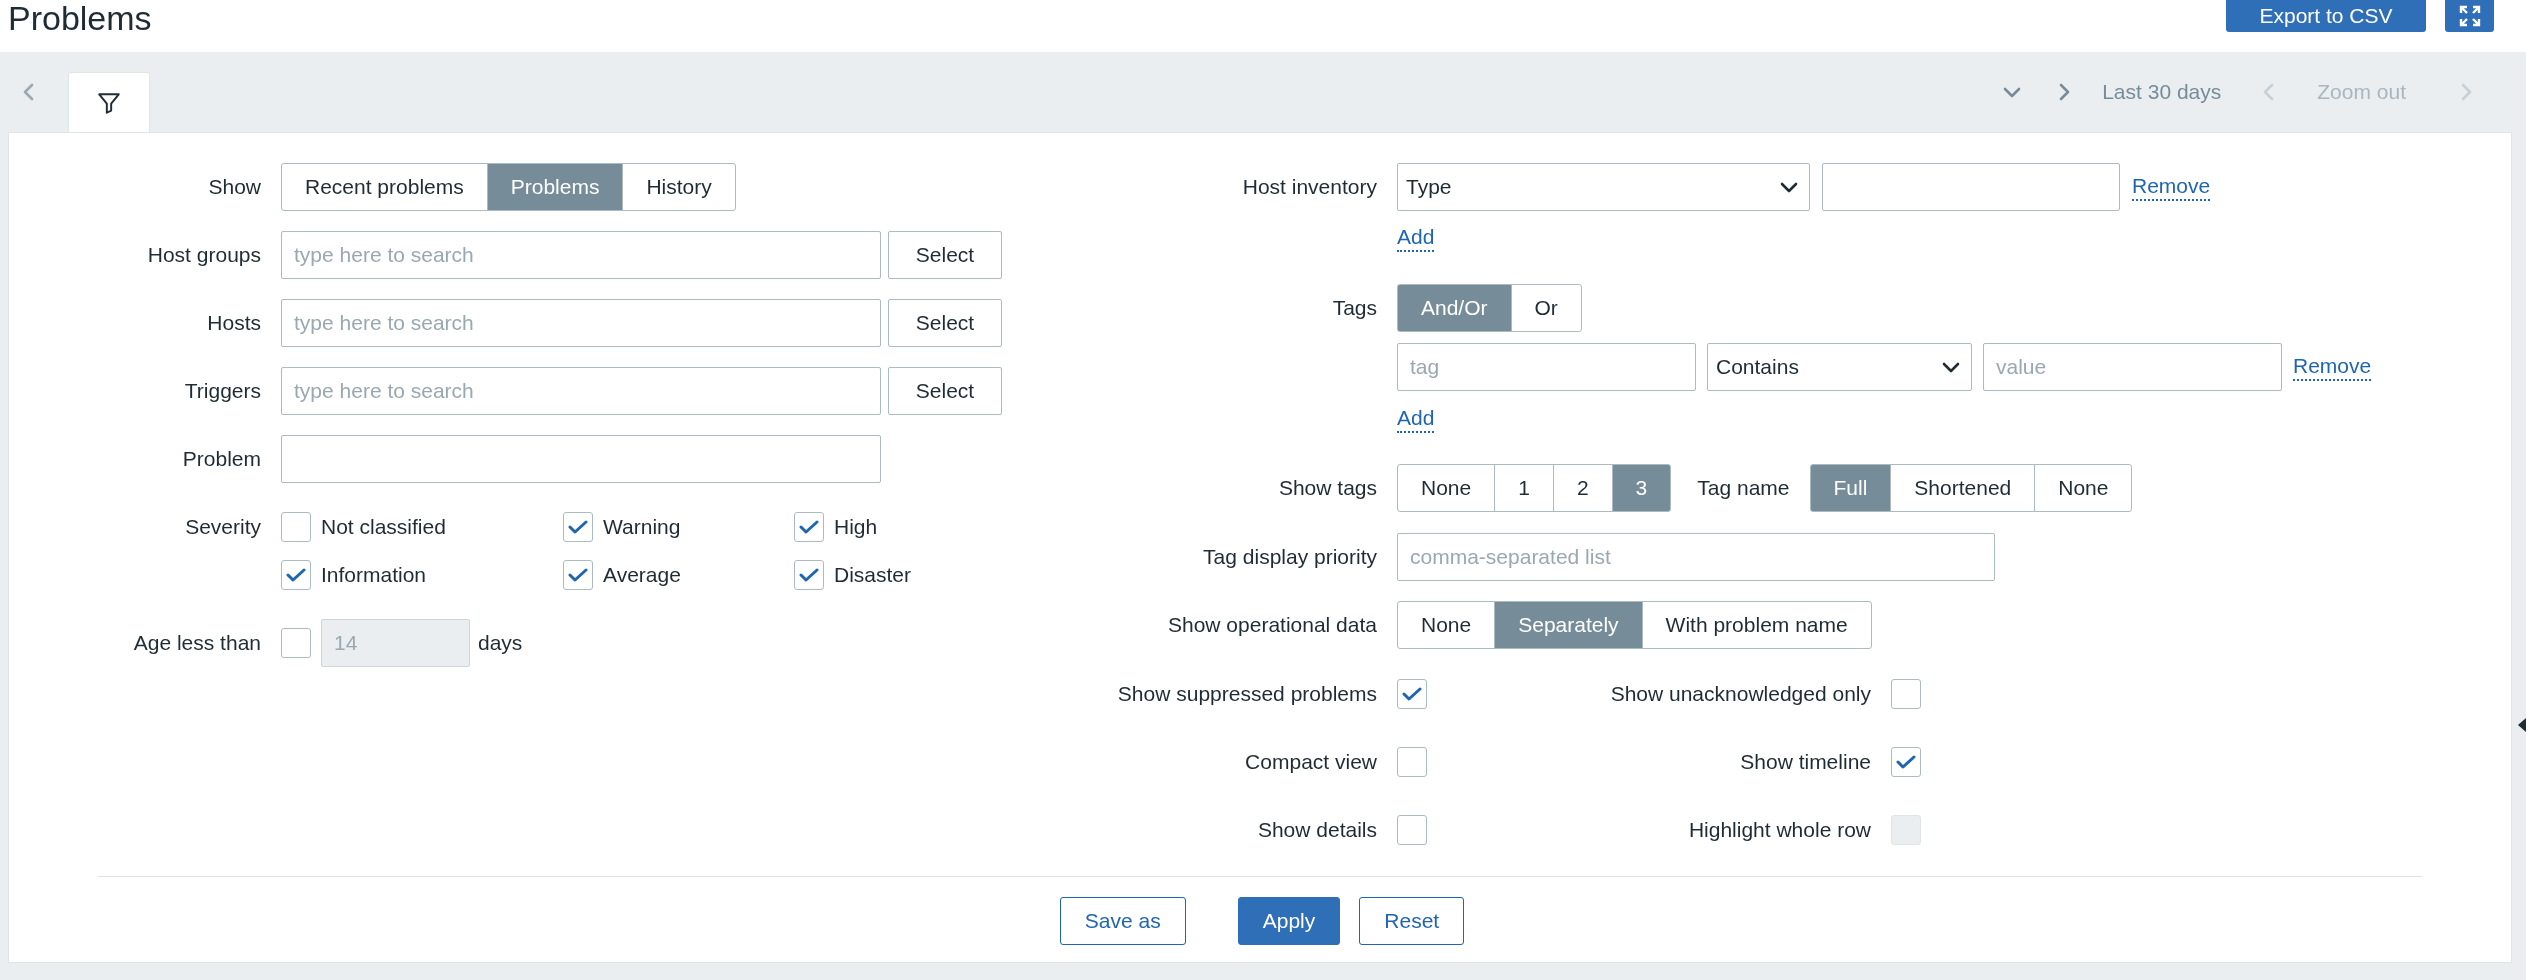 The image size is (2526, 980). Describe the element at coordinates (873, 575) in the screenshot. I see `checkbox-label: Disaster` at that location.